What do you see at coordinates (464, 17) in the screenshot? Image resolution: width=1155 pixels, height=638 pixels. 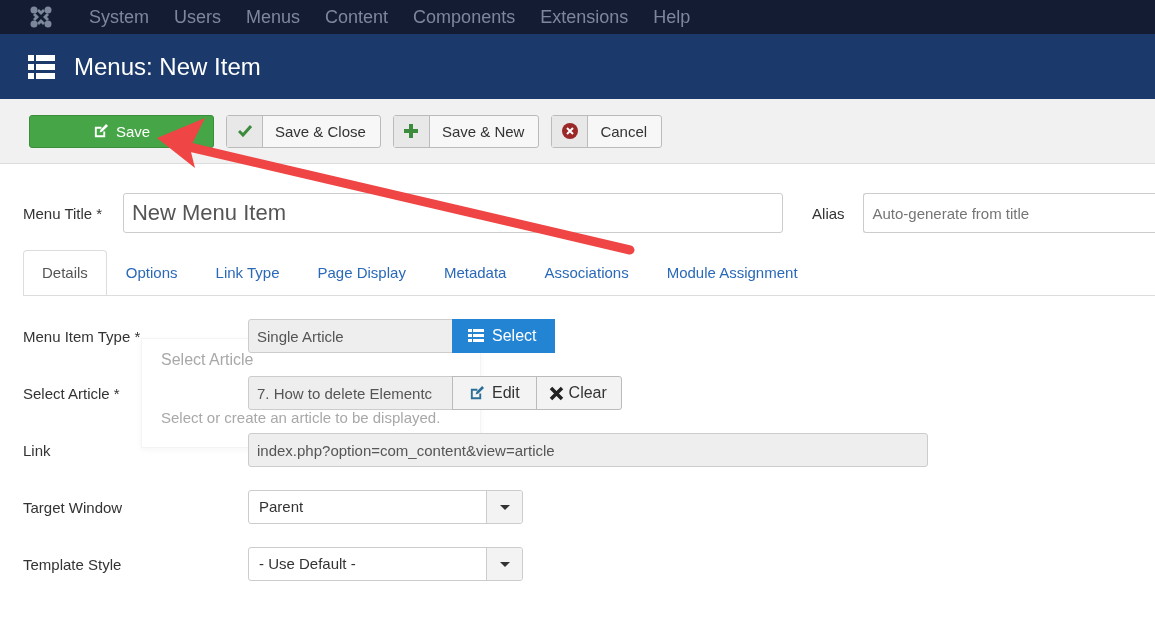 I see `menu-item: Components` at bounding box center [464, 17].